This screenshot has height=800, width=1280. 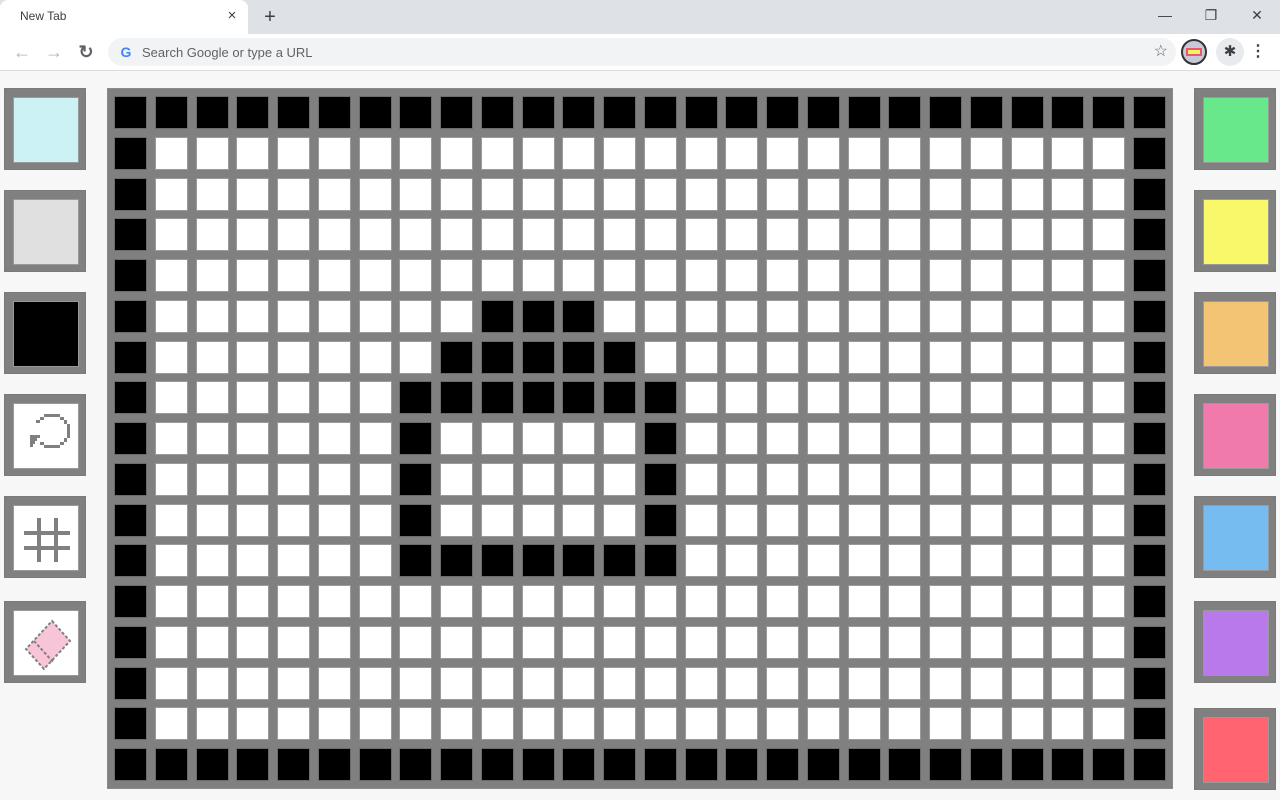 I want to click on minimize-icon: —, so click(x=1165, y=15).